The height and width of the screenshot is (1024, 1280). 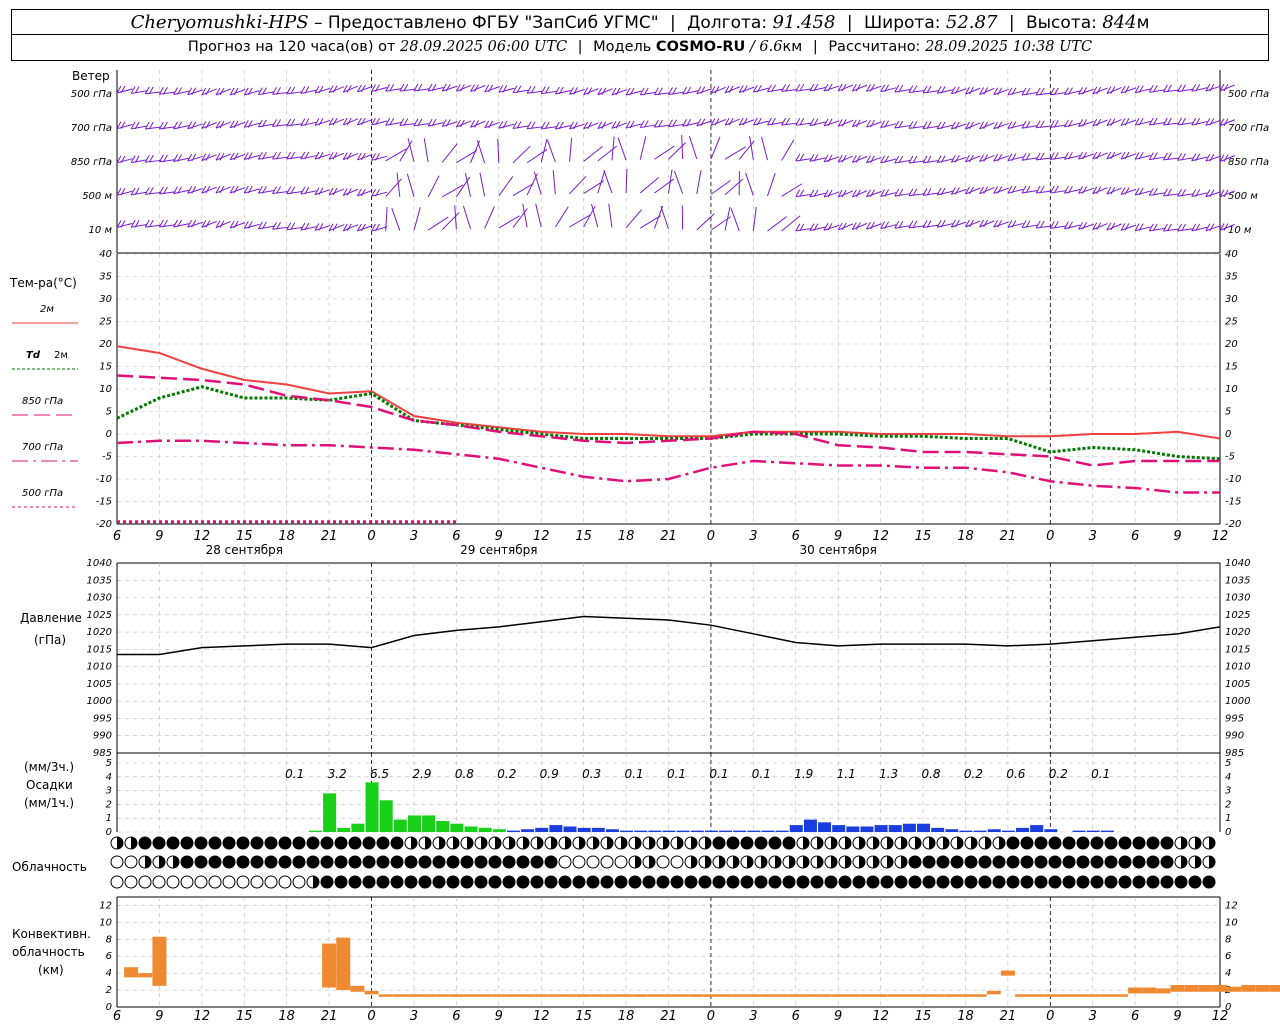 What do you see at coordinates (583, 536) in the screenshot?
I see `hour-label: 15` at bounding box center [583, 536].